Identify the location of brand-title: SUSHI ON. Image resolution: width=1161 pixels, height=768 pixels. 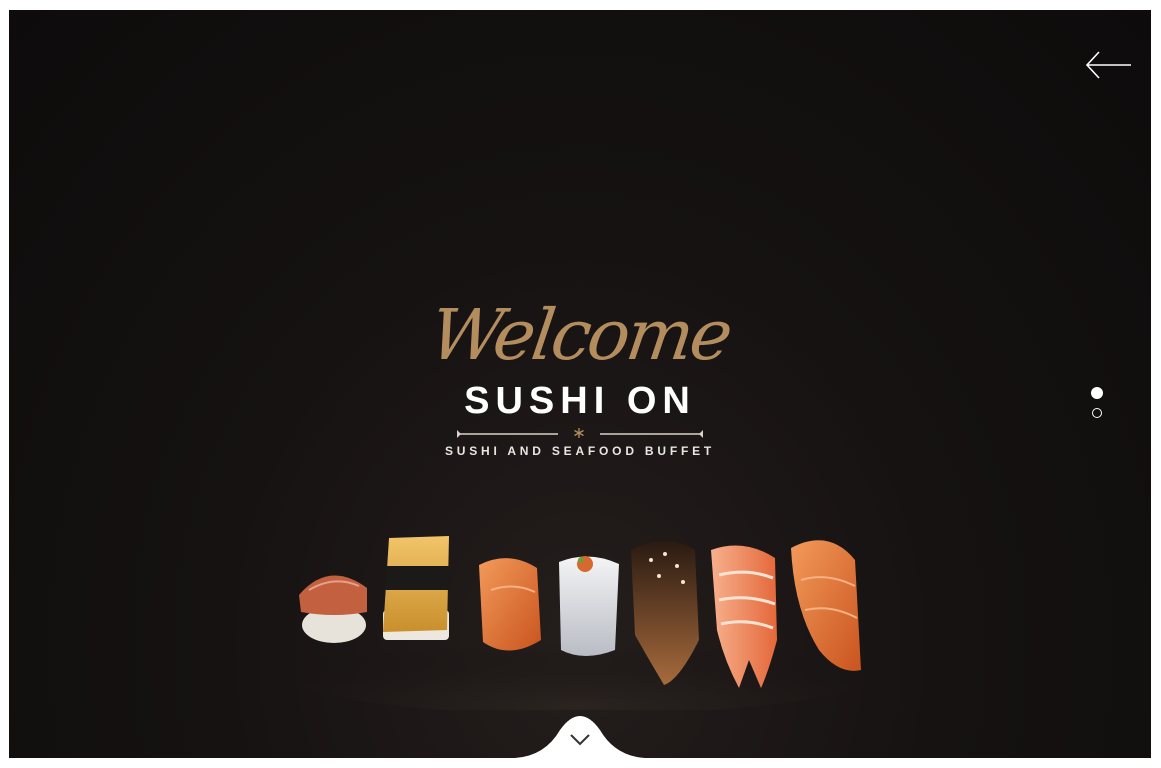
(580, 401).